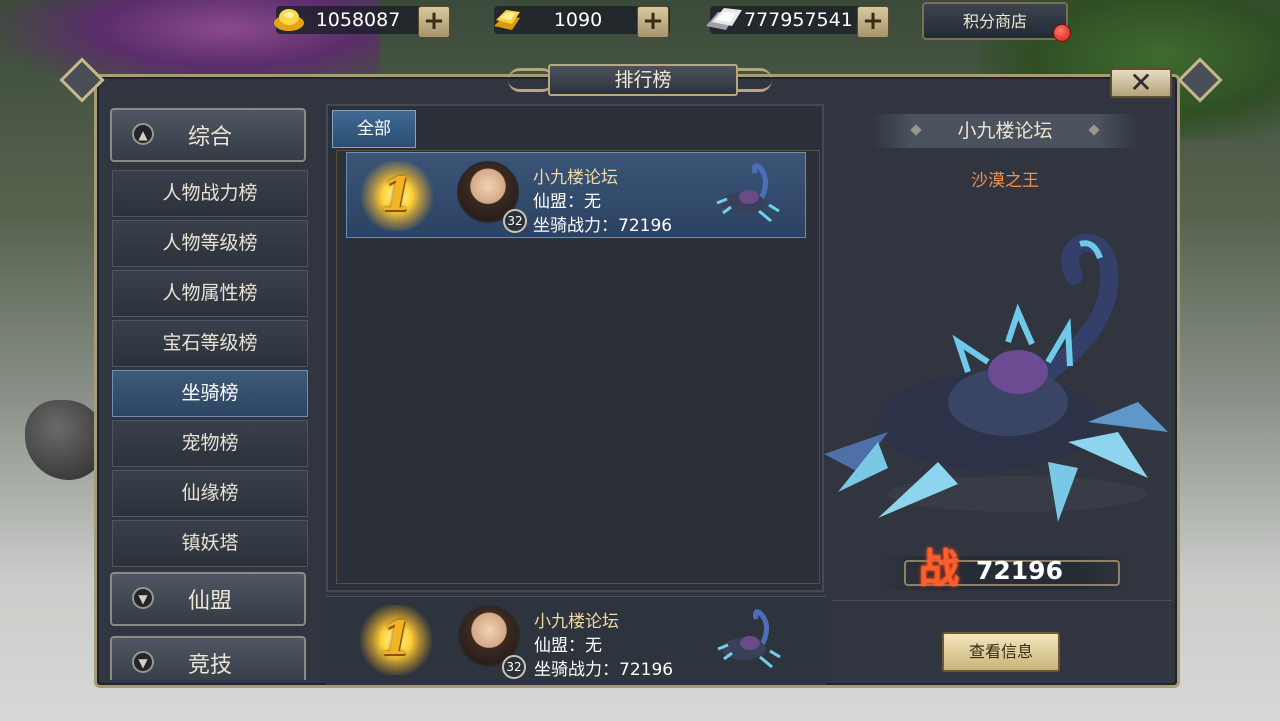 The image size is (1280, 721). Describe the element at coordinates (798, 20) in the screenshot. I see `silver-amount: 777957541` at that location.